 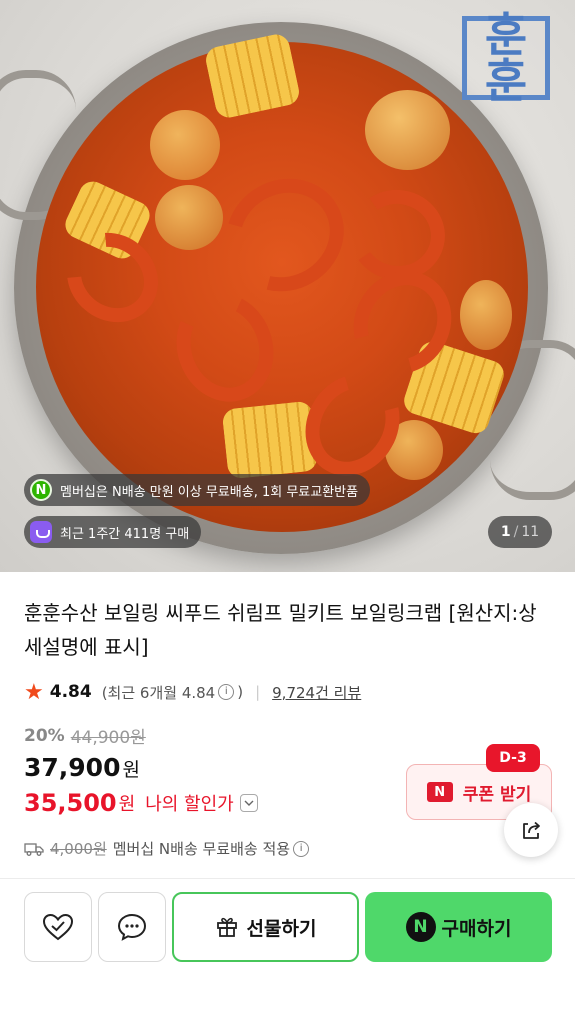 I want to click on original-price: 44,900원, so click(x=108, y=738).